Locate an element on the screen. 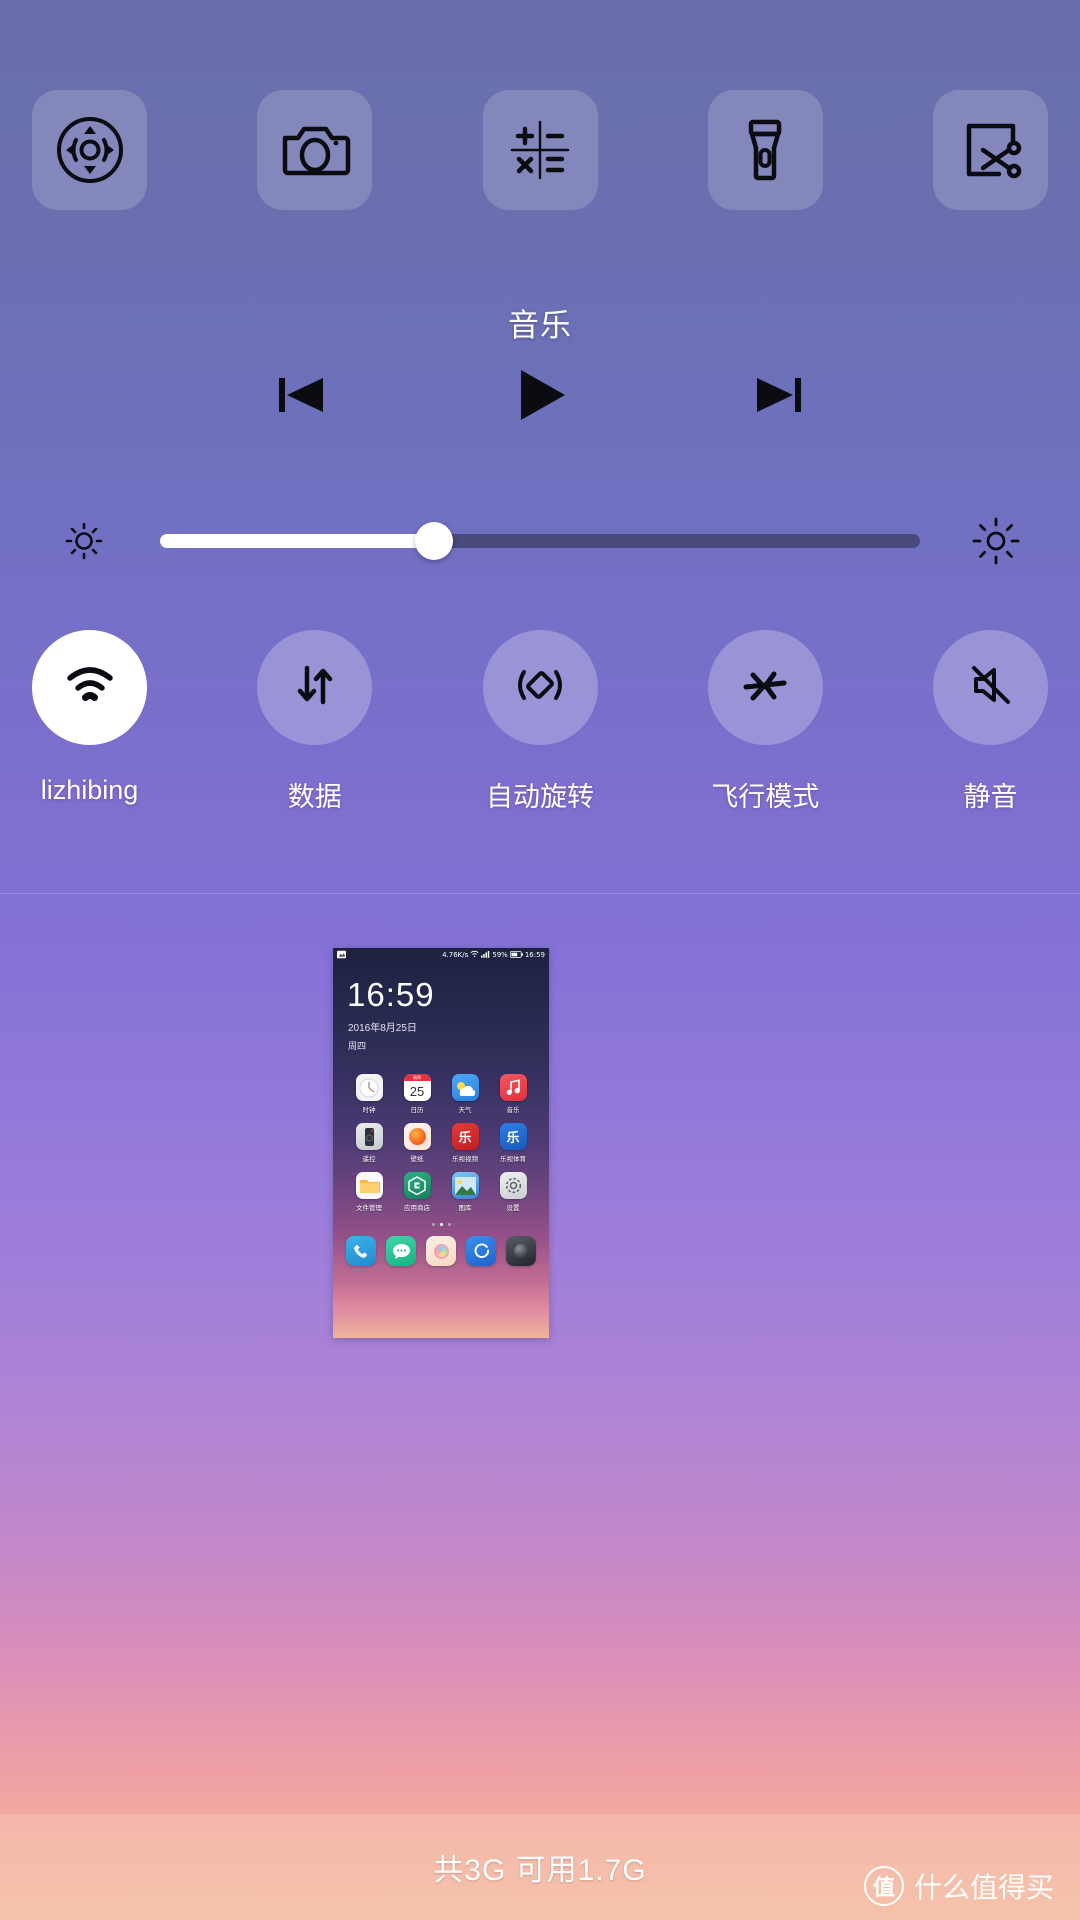 The image size is (1080, 1920). app-store-app-icon is located at coordinates (417, 1185).